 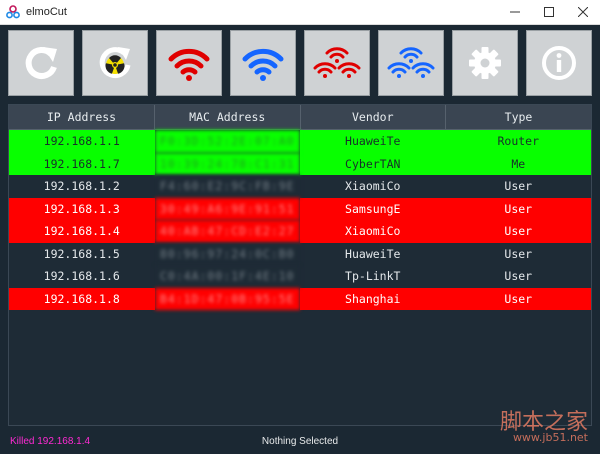 I want to click on close-icon, so click(x=583, y=12).